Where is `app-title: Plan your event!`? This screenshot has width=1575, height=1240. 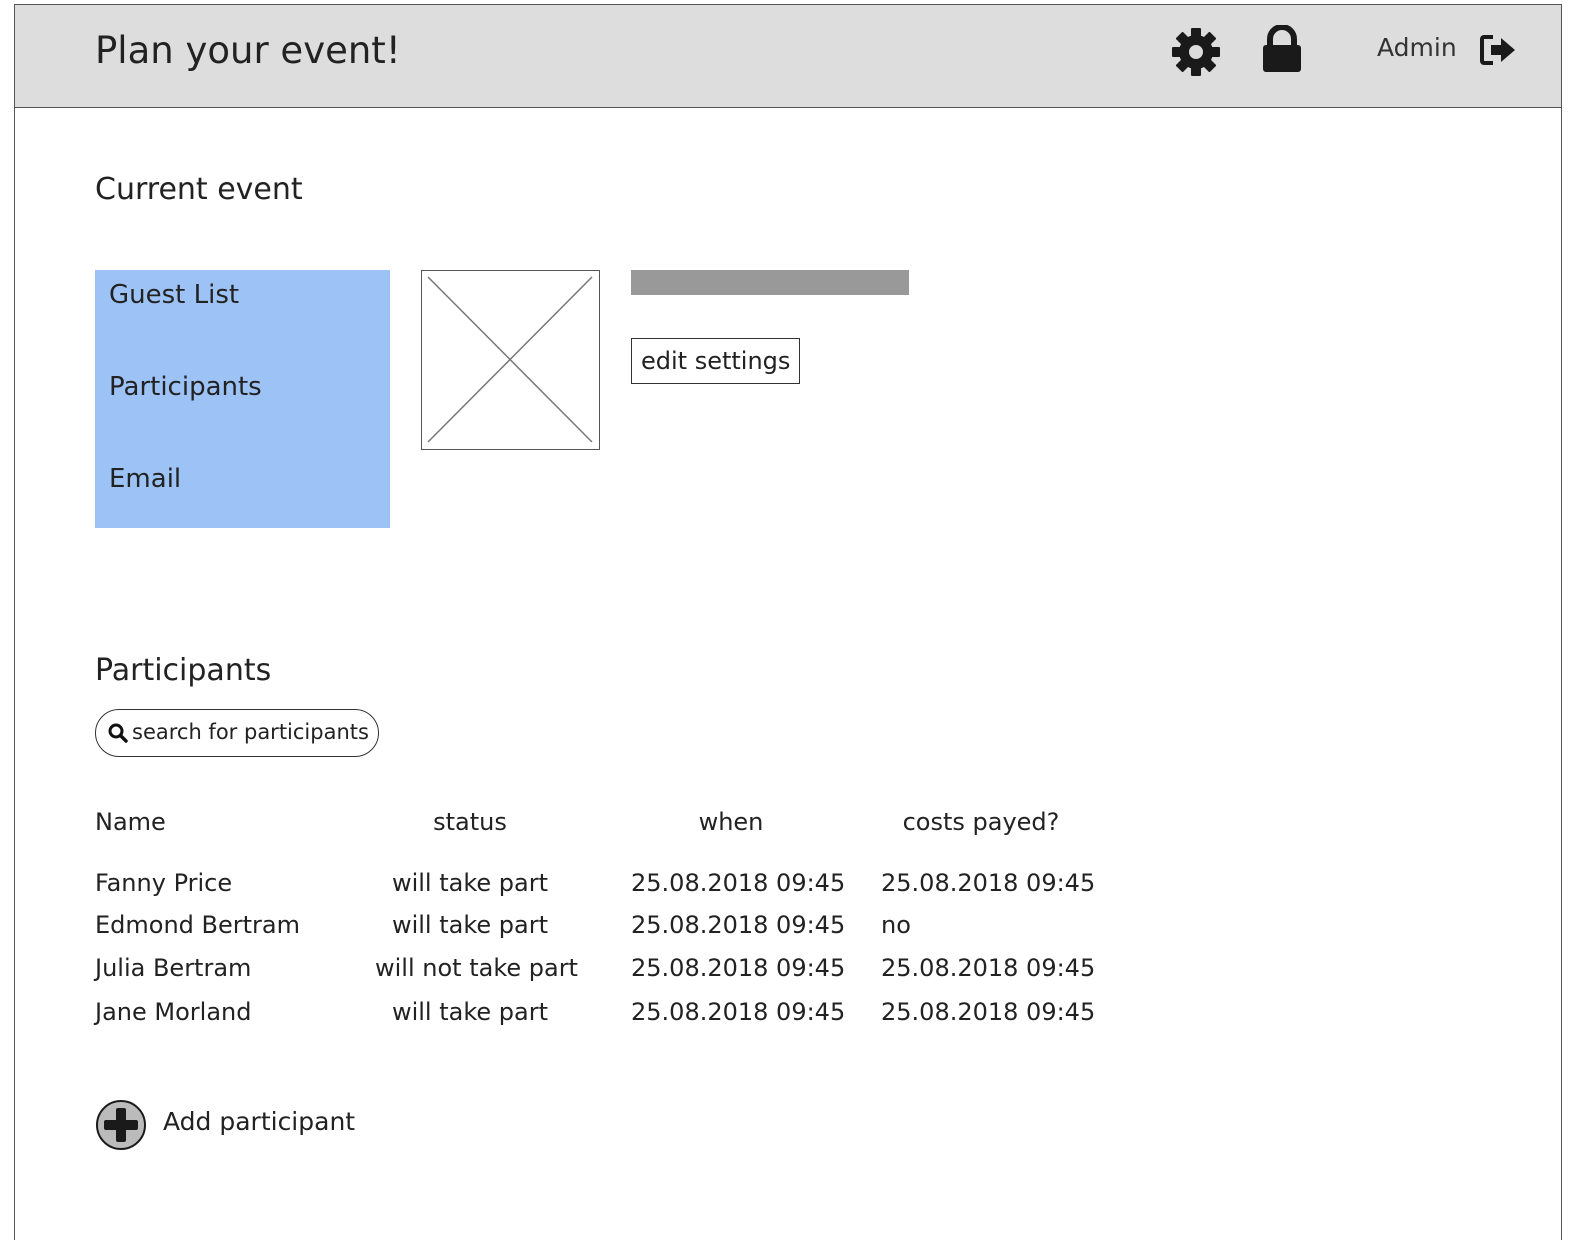 app-title: Plan your event! is located at coordinates (248, 50).